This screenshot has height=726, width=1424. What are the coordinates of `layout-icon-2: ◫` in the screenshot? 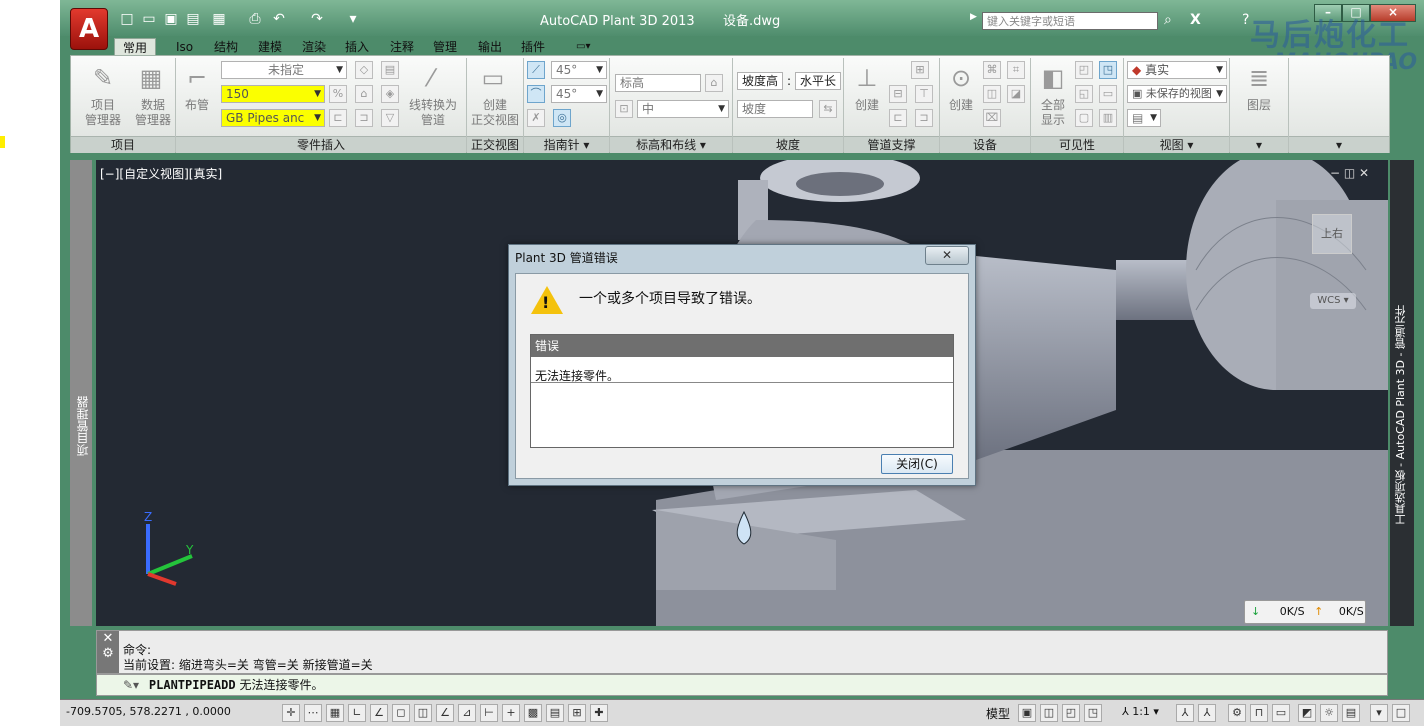 It's located at (1049, 713).